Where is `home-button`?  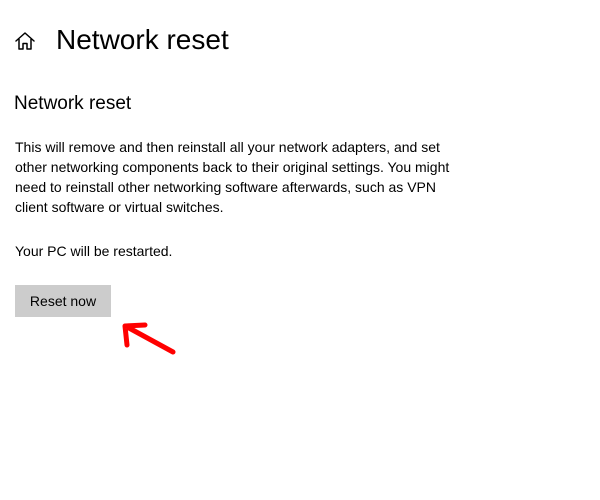 home-button is located at coordinates (25, 41).